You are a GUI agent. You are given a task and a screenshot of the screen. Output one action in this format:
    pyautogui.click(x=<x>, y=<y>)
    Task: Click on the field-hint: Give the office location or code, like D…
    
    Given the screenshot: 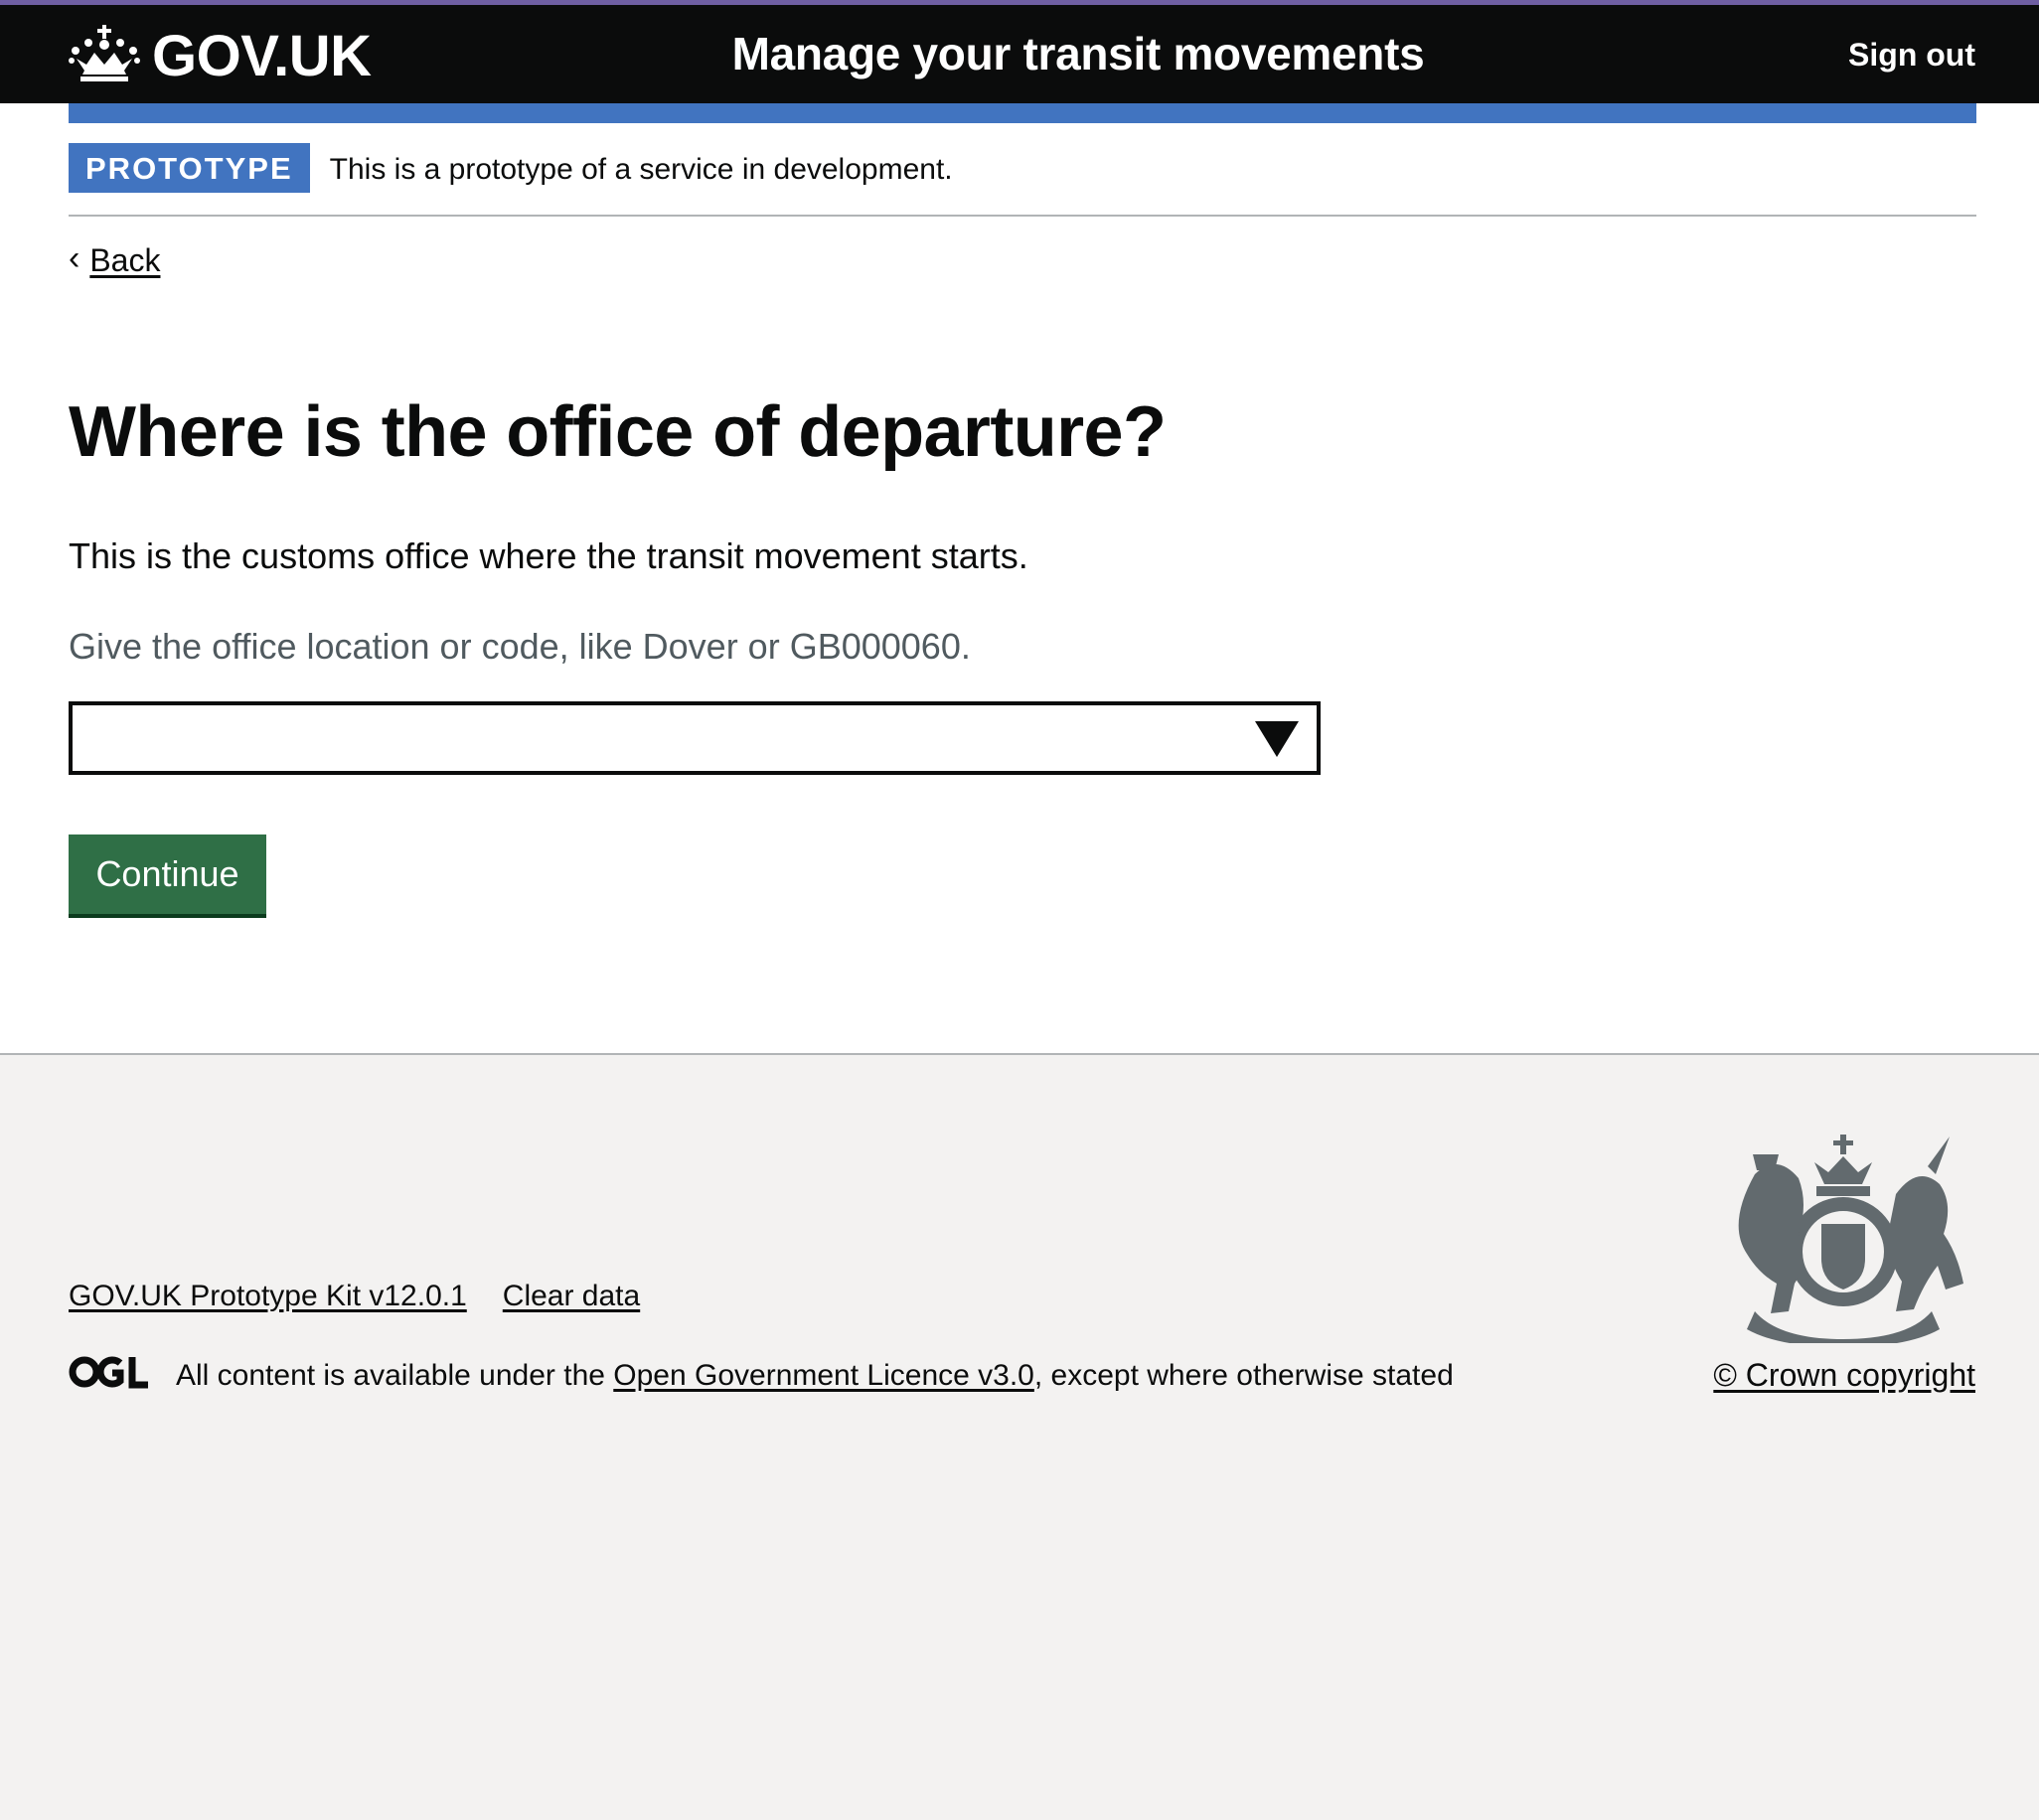 What is the action you would take?
    pyautogui.click(x=520, y=646)
    